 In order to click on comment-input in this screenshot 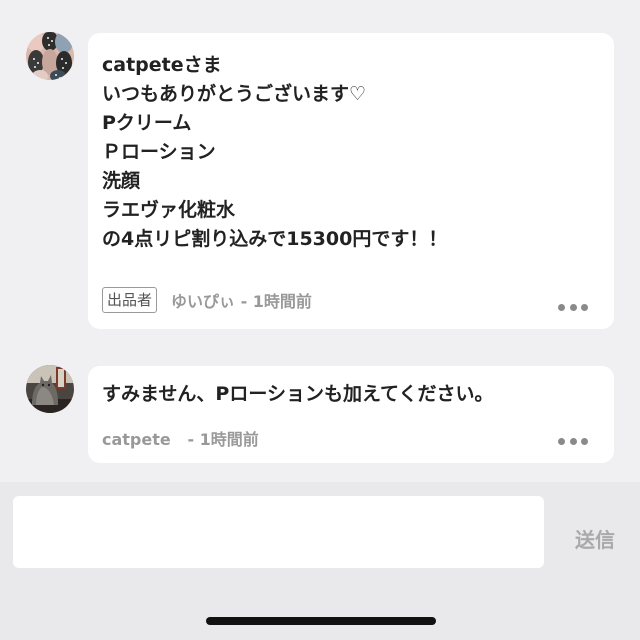, I will do `click(278, 532)`.